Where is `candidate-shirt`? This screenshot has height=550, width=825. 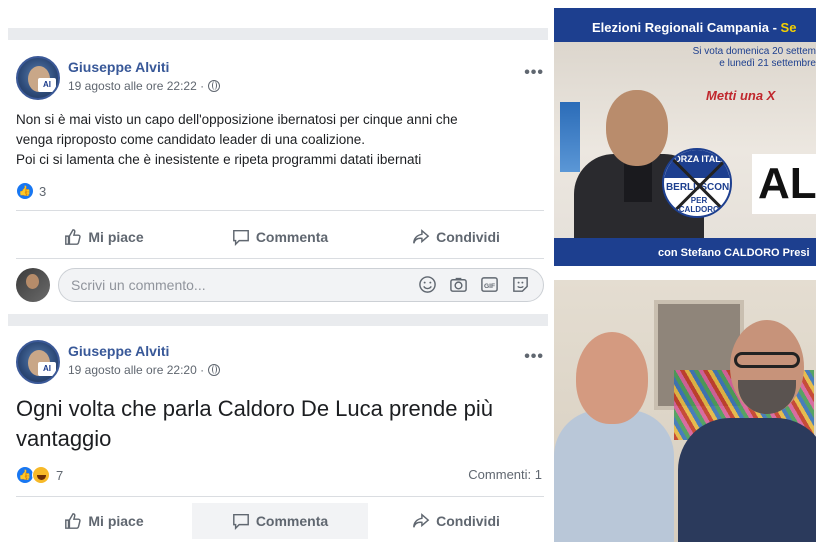
candidate-shirt is located at coordinates (638, 182).